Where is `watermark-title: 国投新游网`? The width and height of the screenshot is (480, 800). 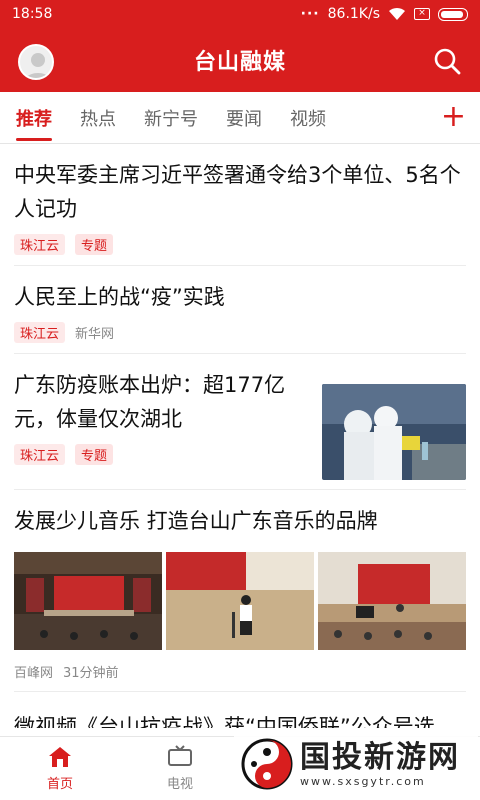
watermark-title: 国投新游网 is located at coordinates (380, 757).